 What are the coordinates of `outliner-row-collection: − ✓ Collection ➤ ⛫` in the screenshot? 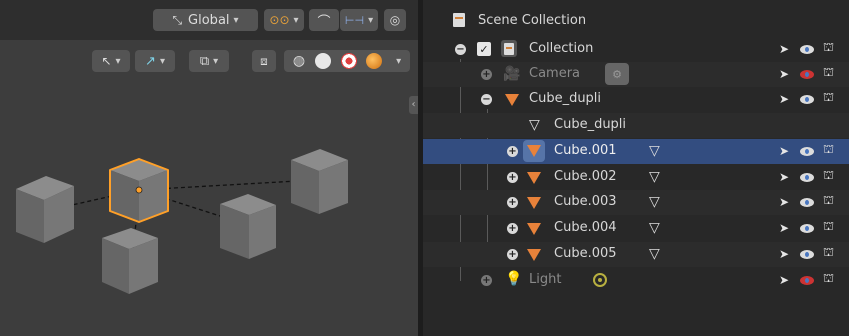 It's located at (636, 49).